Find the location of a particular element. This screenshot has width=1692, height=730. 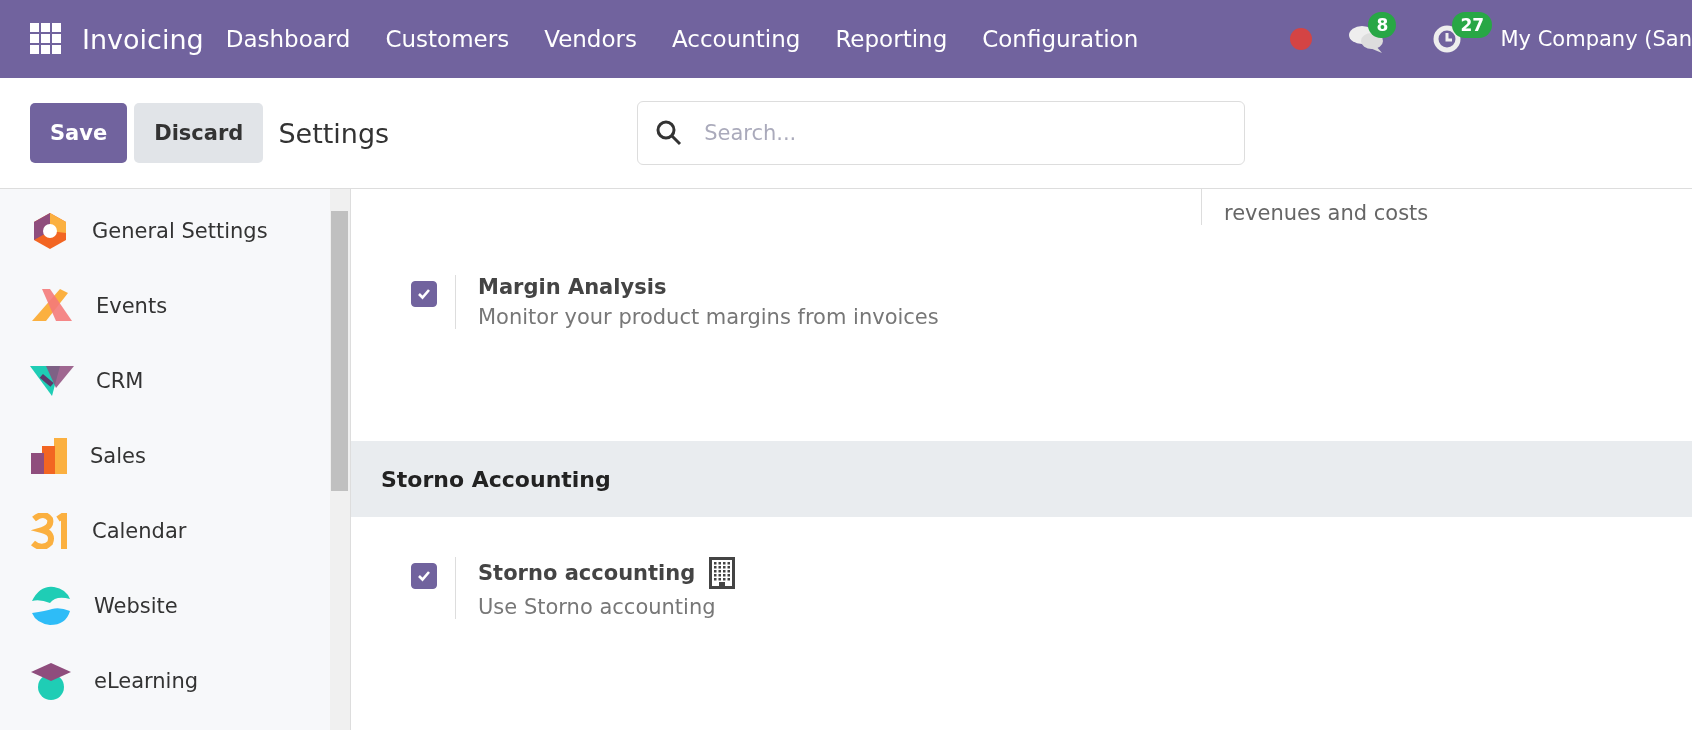

scrollbar is located at coordinates (340, 459).